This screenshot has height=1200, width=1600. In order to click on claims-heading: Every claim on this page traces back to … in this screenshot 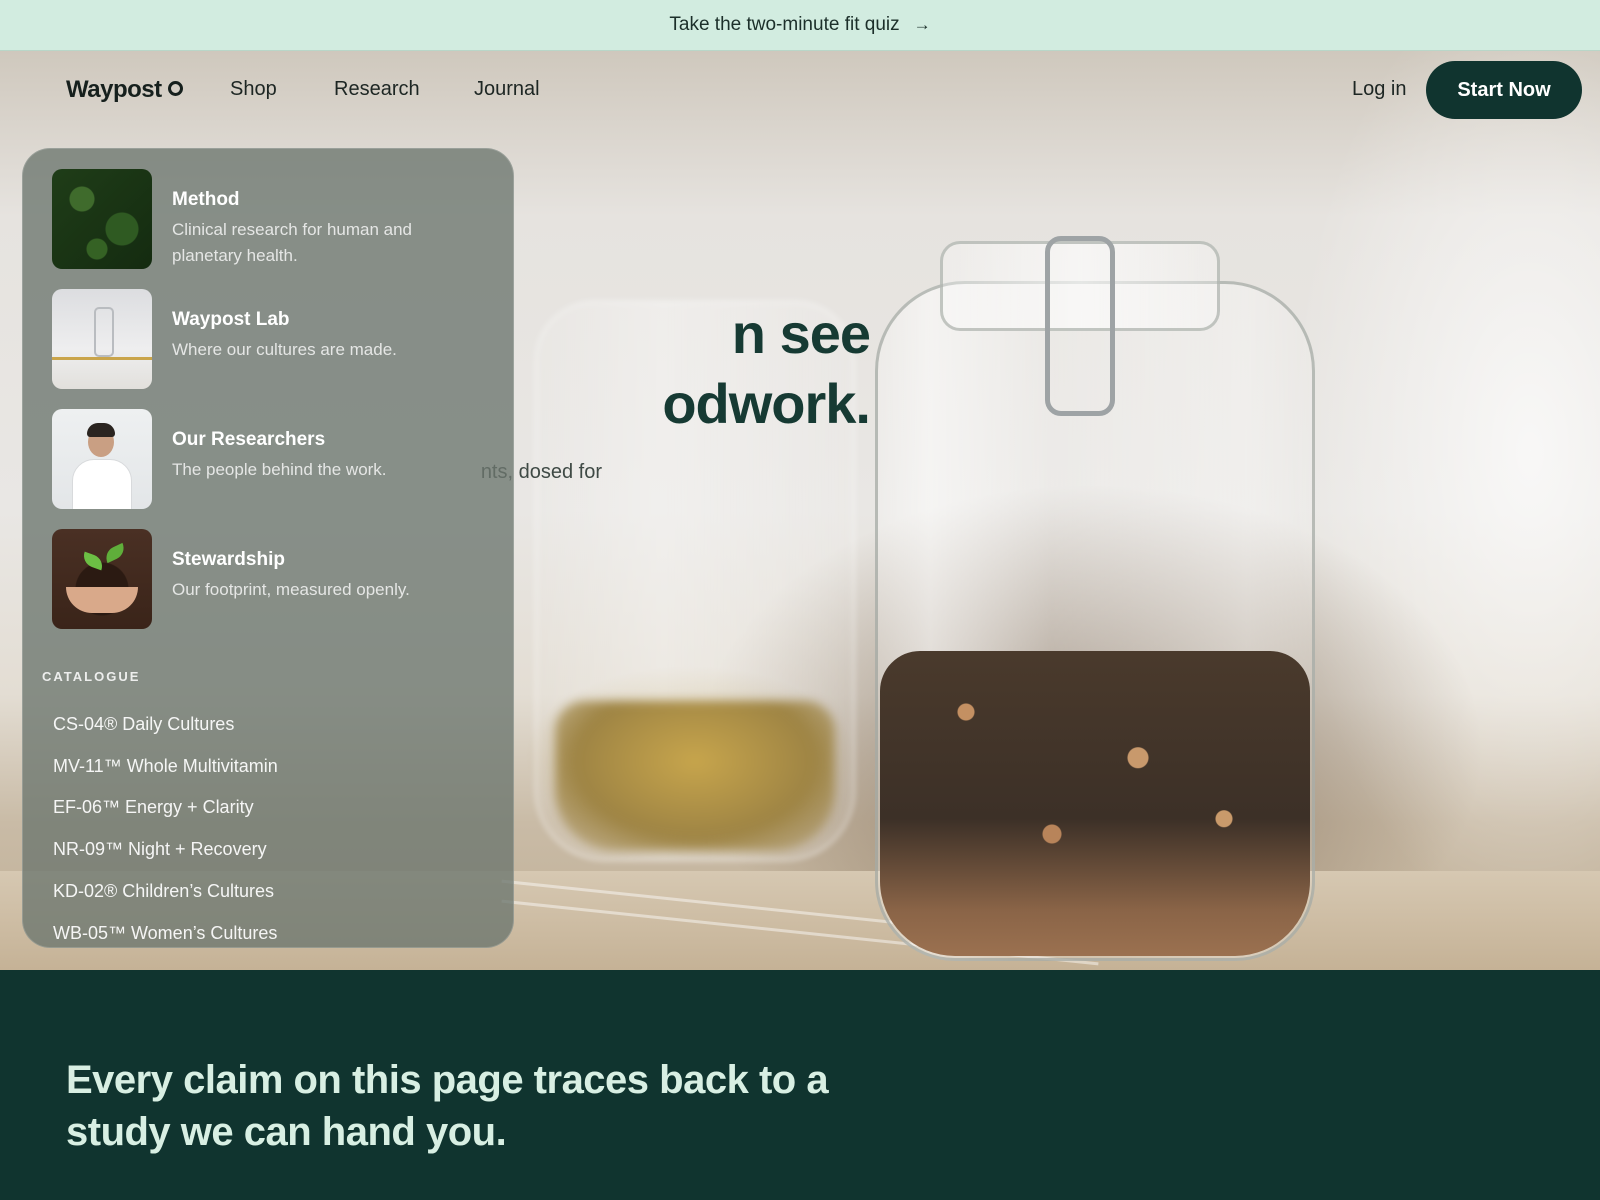, I will do `click(447, 1106)`.